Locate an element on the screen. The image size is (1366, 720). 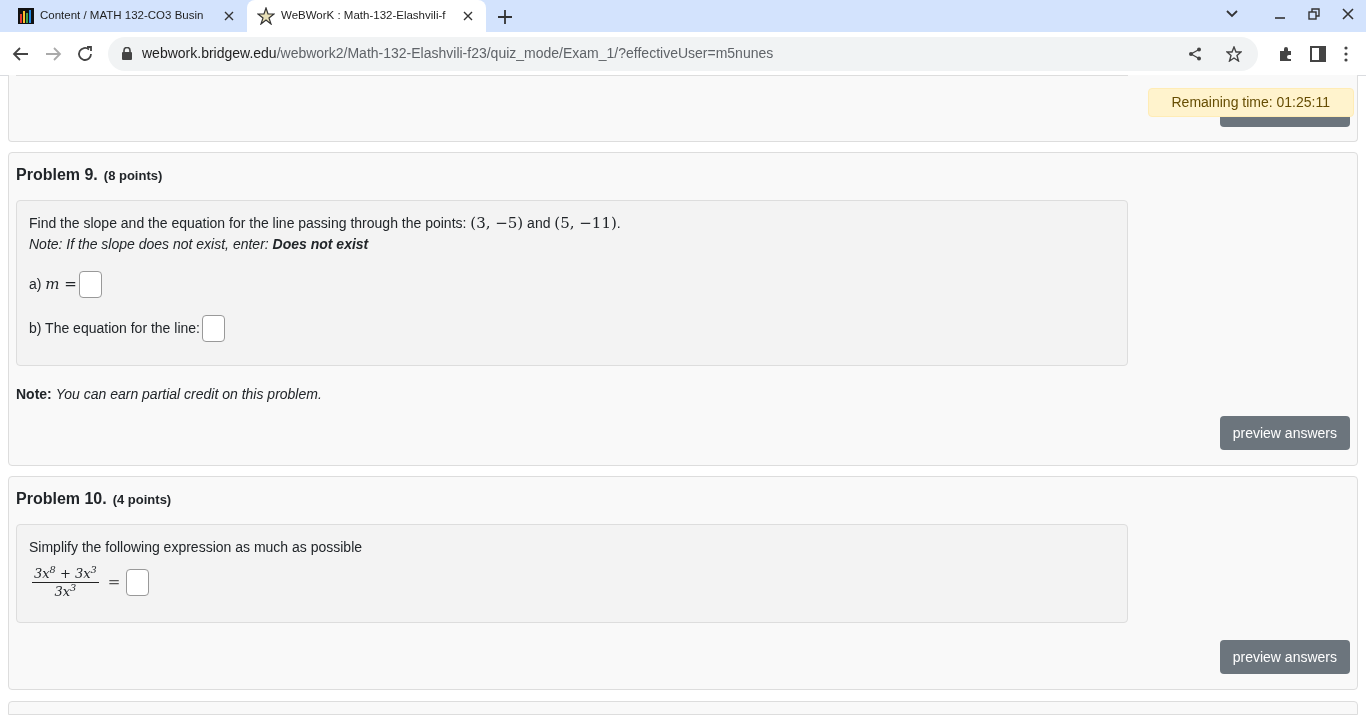
points-label: (8 points) is located at coordinates (133, 176).